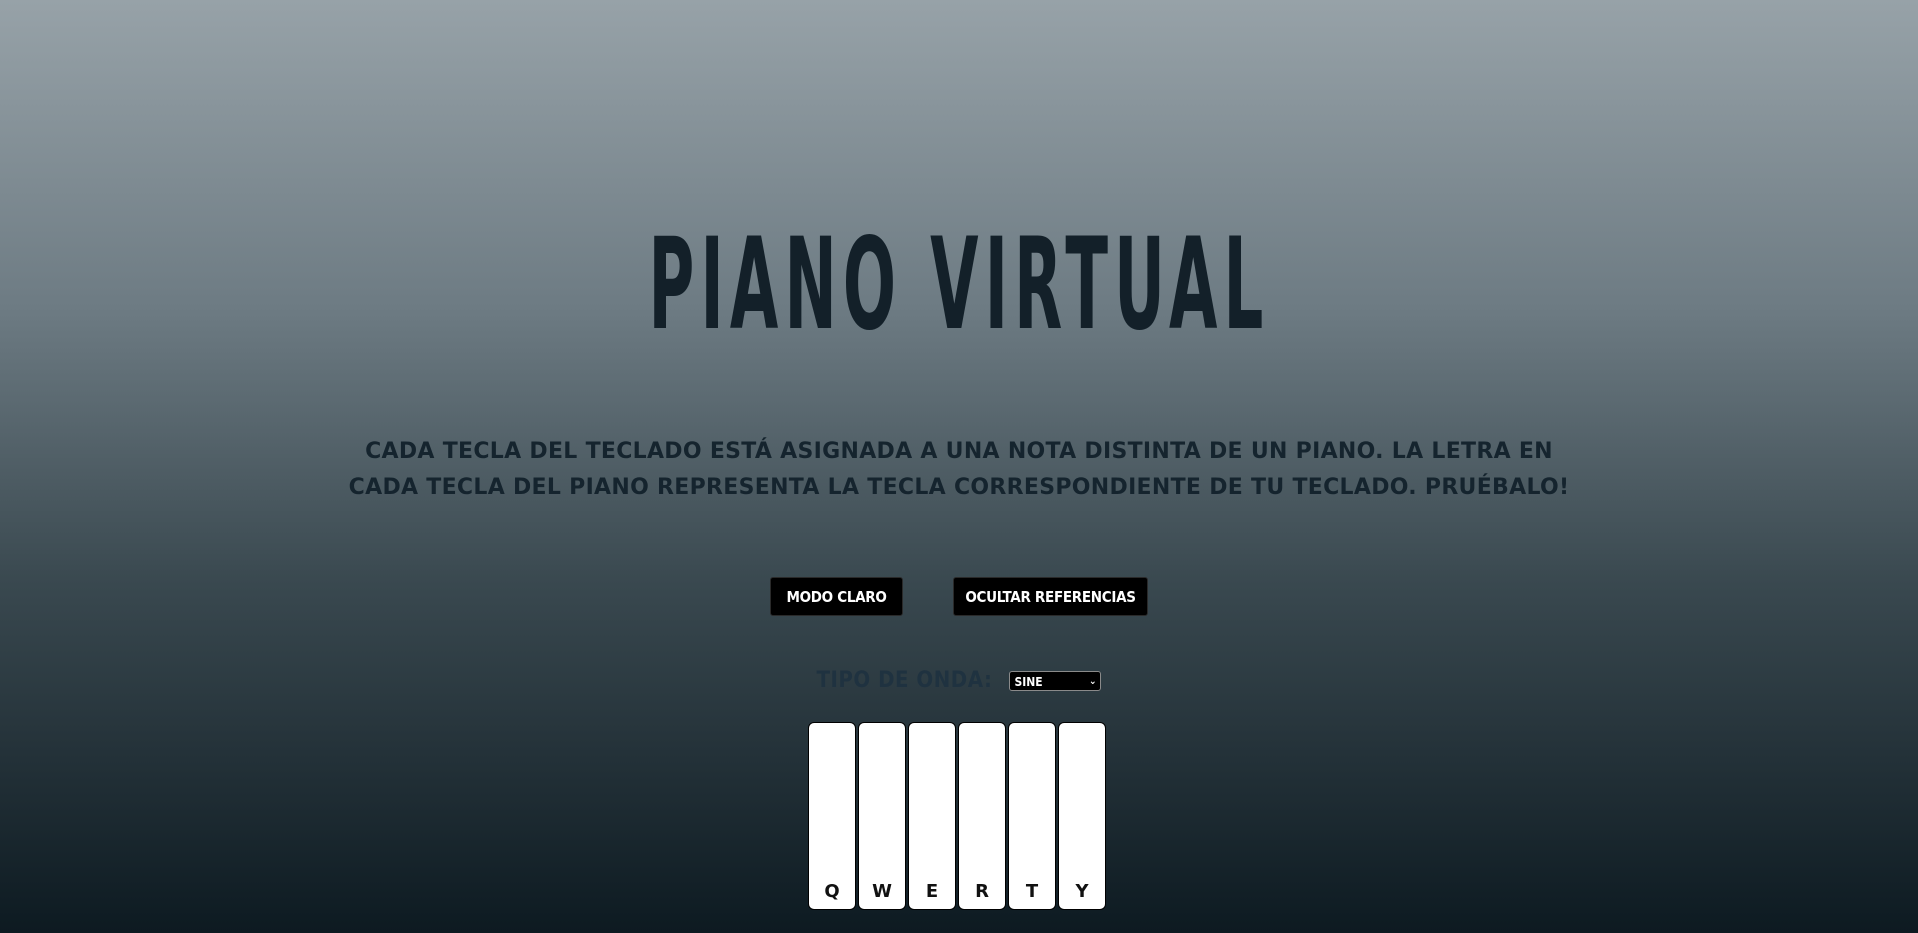 This screenshot has height=933, width=1918. What do you see at coordinates (904, 680) in the screenshot?
I see `wave-type-label: Tipo de onda:` at bounding box center [904, 680].